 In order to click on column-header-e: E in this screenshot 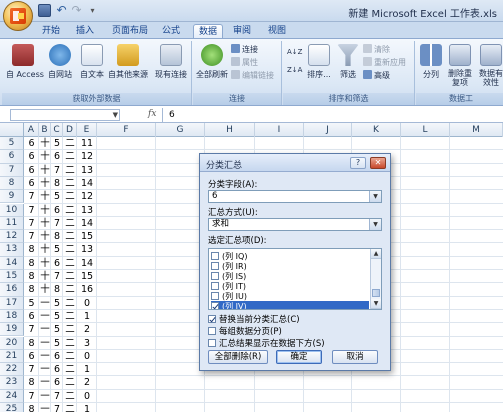, I will do `click(87, 130)`.